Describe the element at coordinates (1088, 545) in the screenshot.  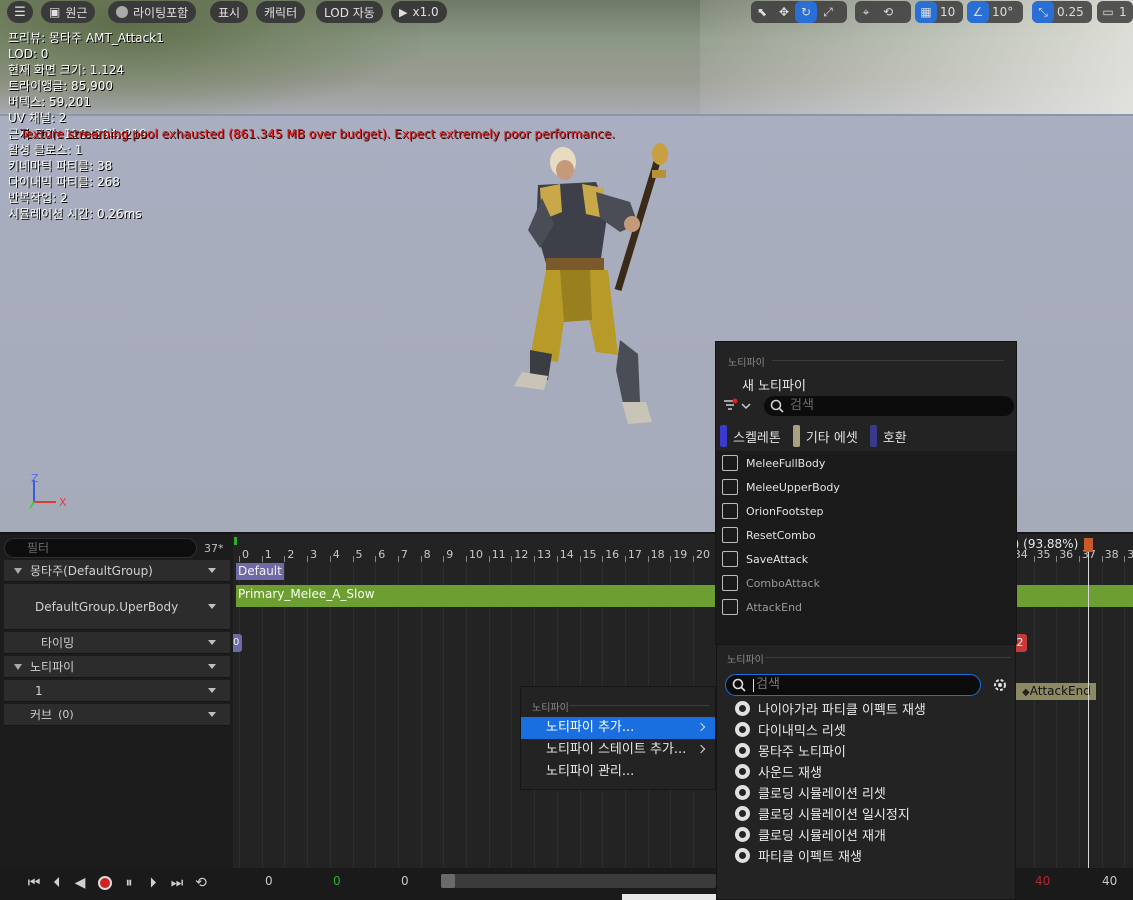
I see `playhead-handle` at that location.